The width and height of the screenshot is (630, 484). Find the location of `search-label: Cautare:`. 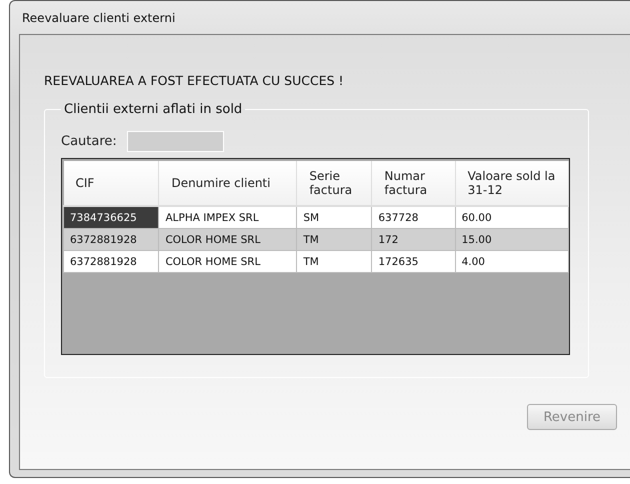

search-label: Cautare: is located at coordinates (89, 141).